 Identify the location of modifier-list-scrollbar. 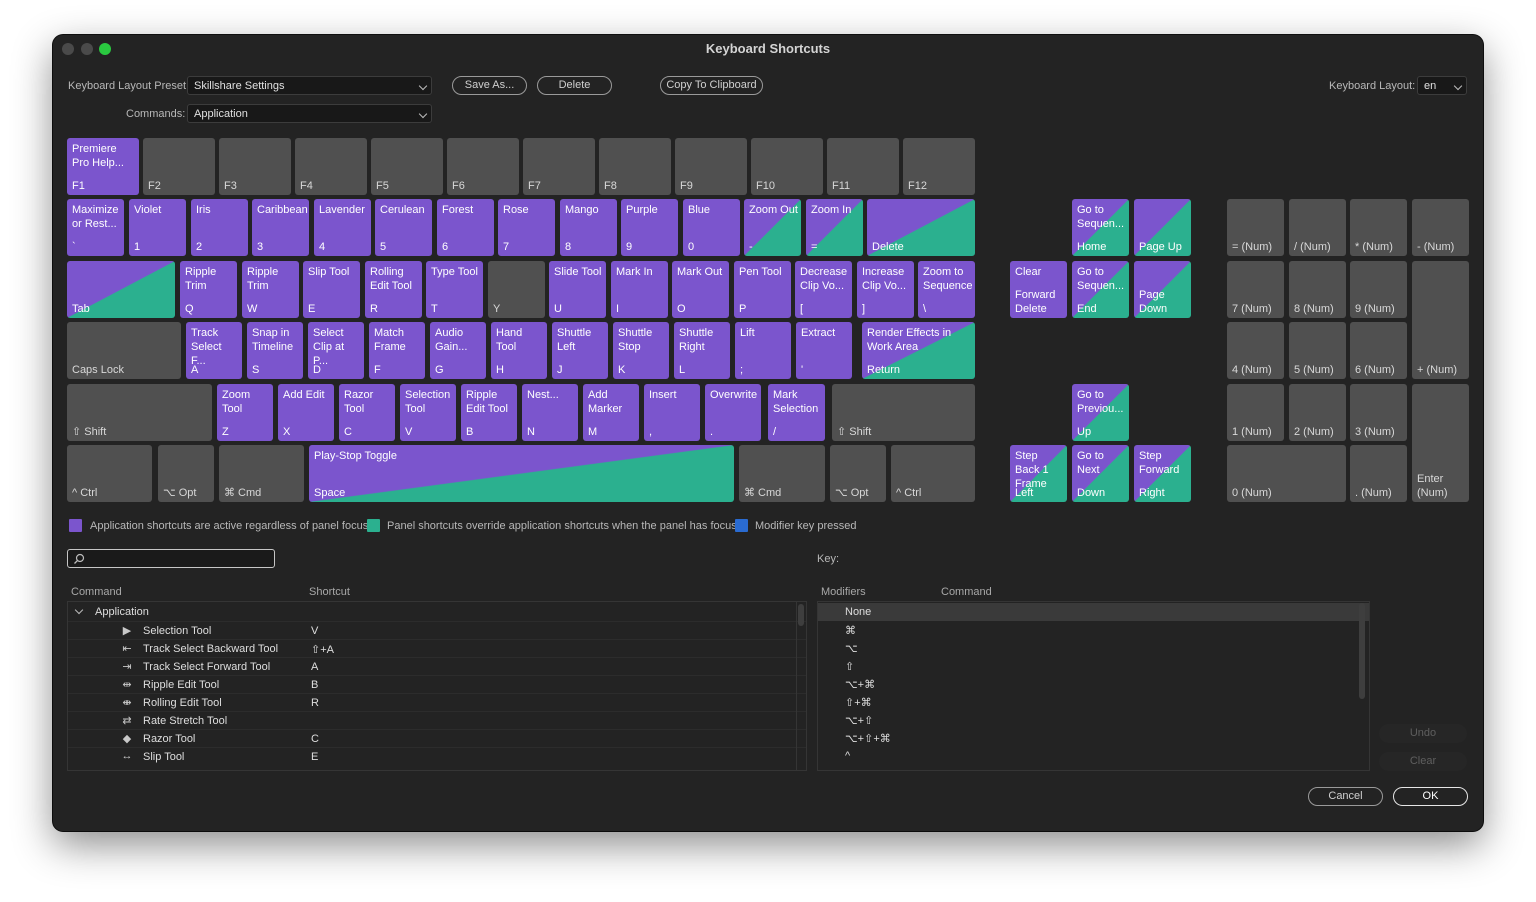
(1362, 651).